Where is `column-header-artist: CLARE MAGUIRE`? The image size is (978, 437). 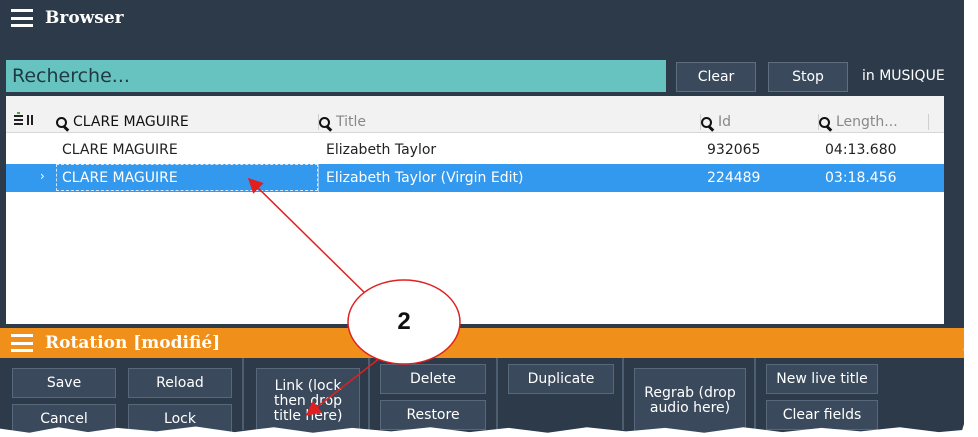 column-header-artist: CLARE MAGUIRE is located at coordinates (187, 122).